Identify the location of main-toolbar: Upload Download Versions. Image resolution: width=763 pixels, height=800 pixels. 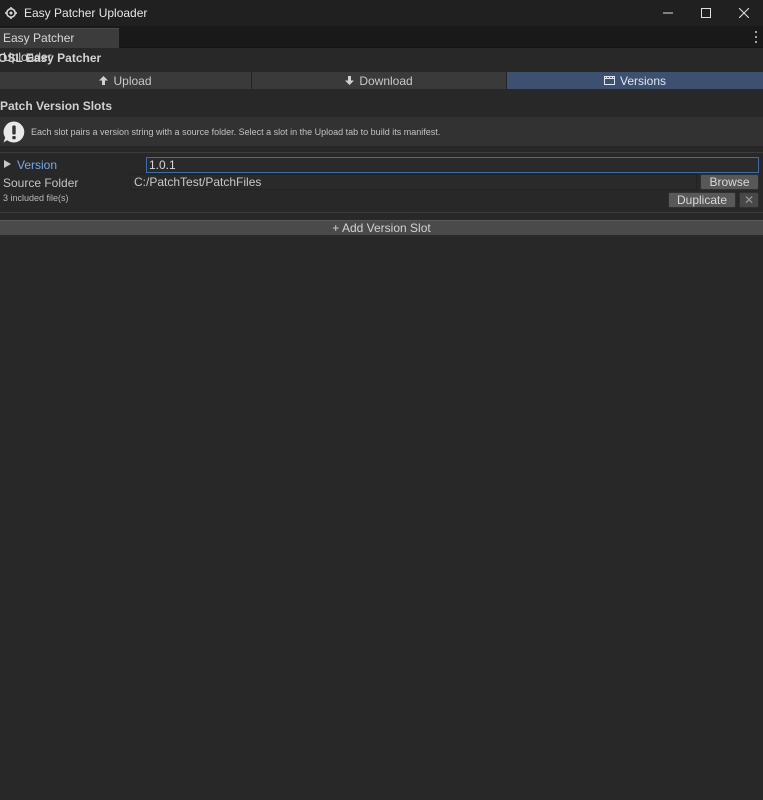
(381, 80).